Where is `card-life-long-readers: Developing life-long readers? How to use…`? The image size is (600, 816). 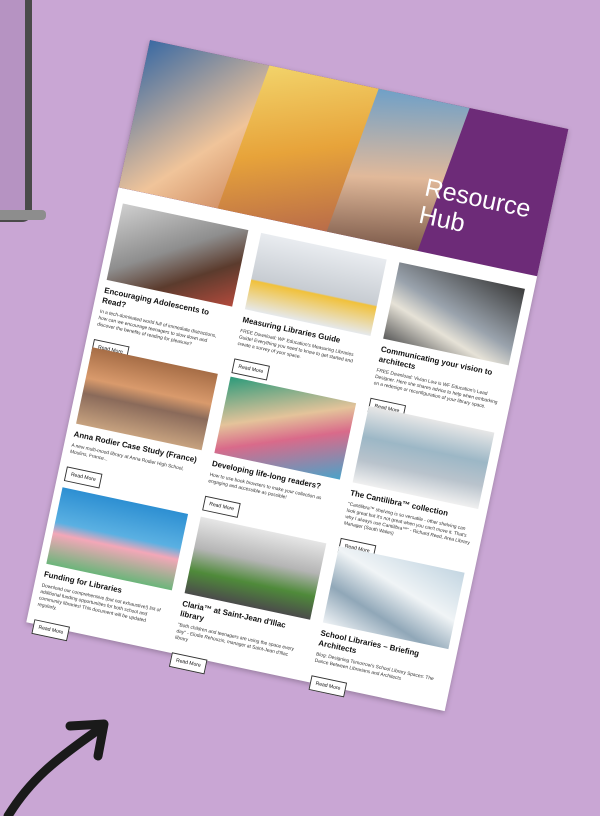
card-life-long-readers: Developing life-long readers? How to use… is located at coordinates (279, 456).